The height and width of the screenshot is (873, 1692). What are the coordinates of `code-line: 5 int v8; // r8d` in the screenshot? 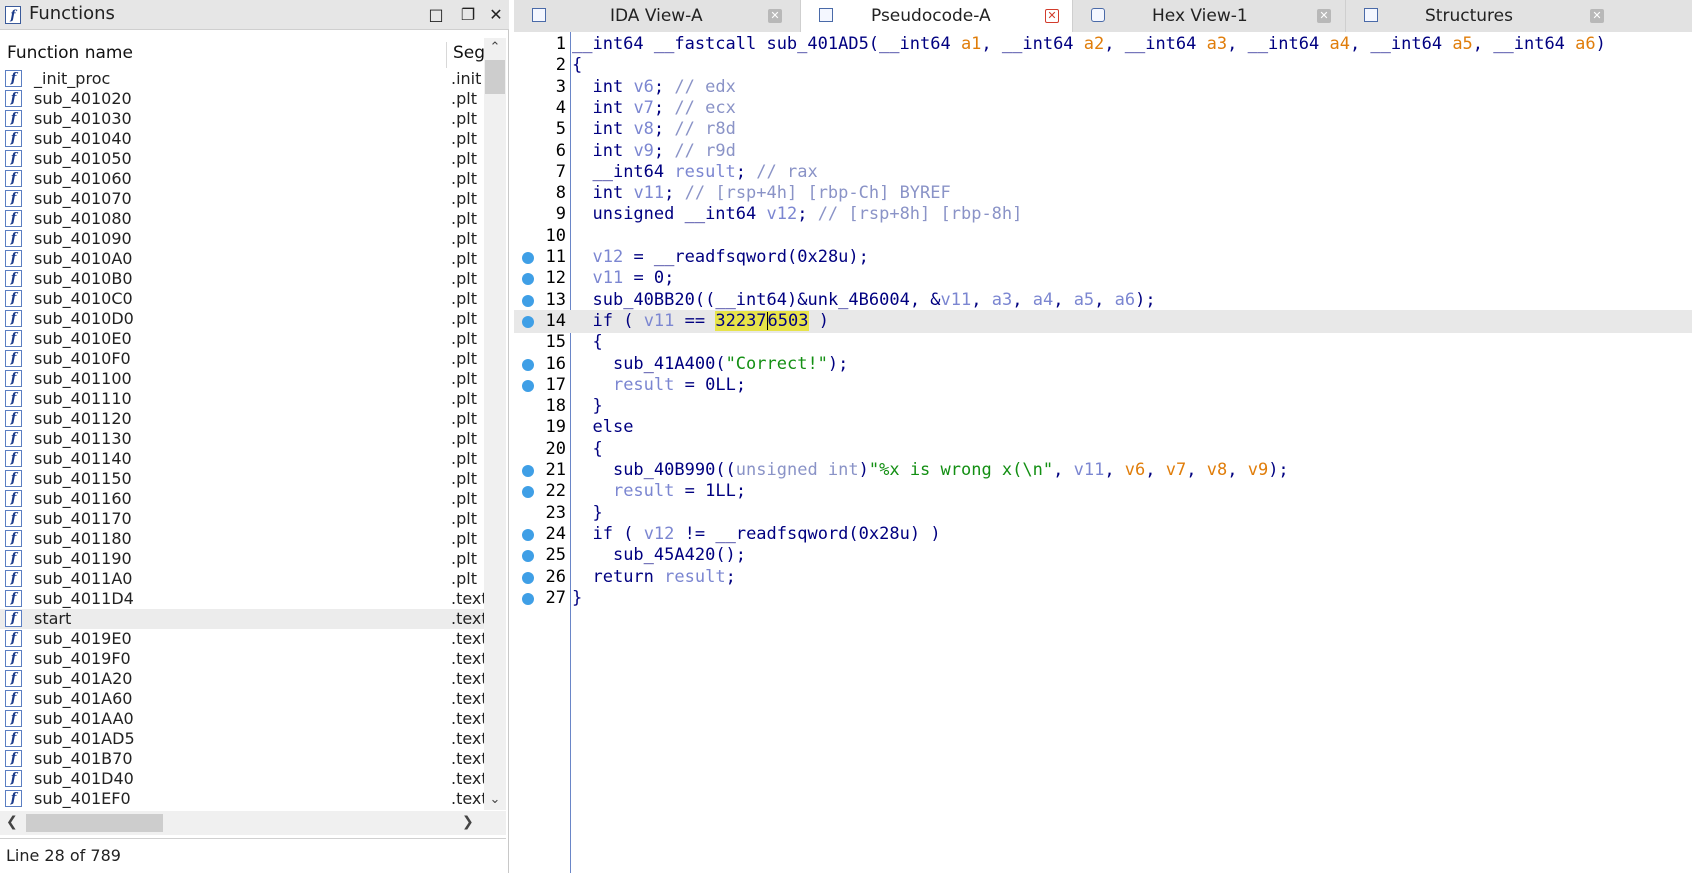 It's located at (1103, 129).